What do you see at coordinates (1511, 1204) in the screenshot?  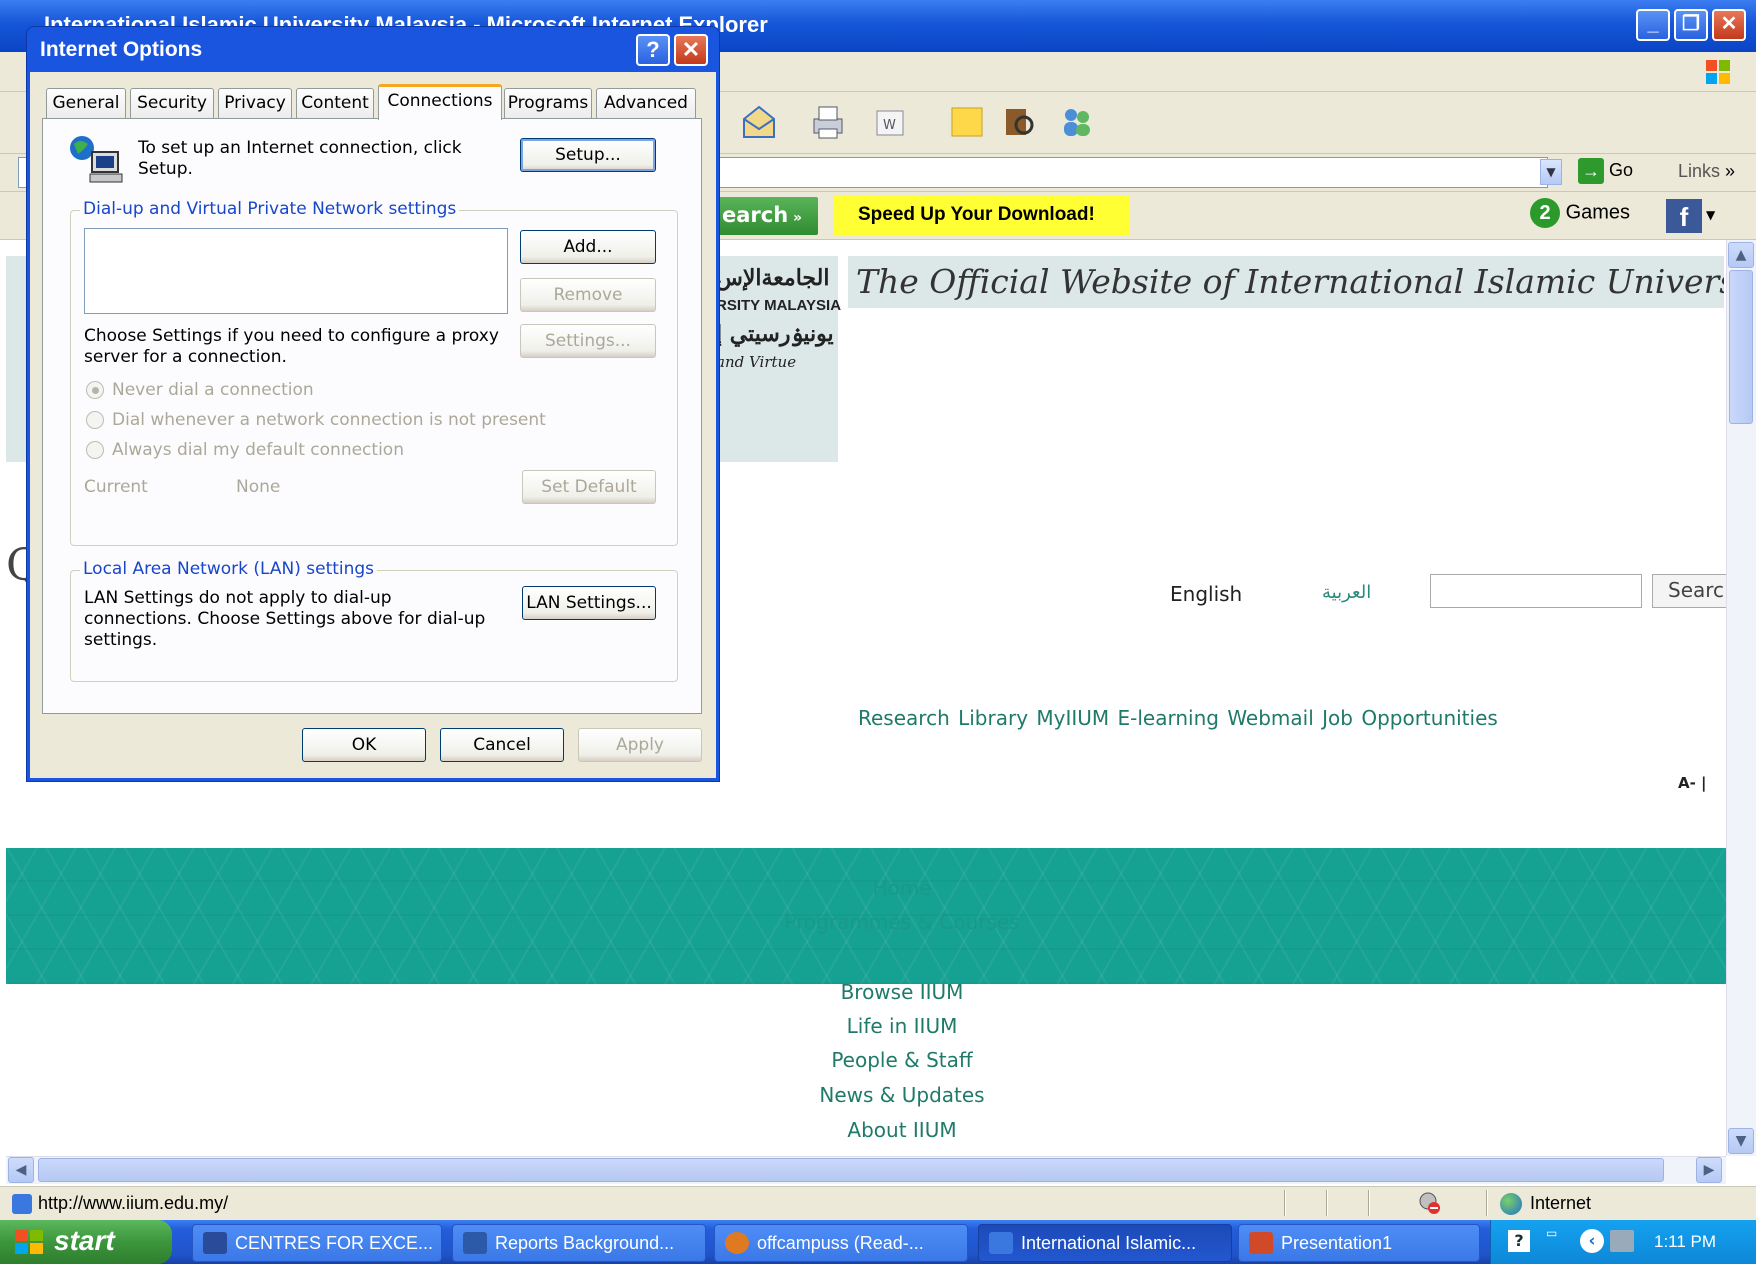 I see `globe-icon` at bounding box center [1511, 1204].